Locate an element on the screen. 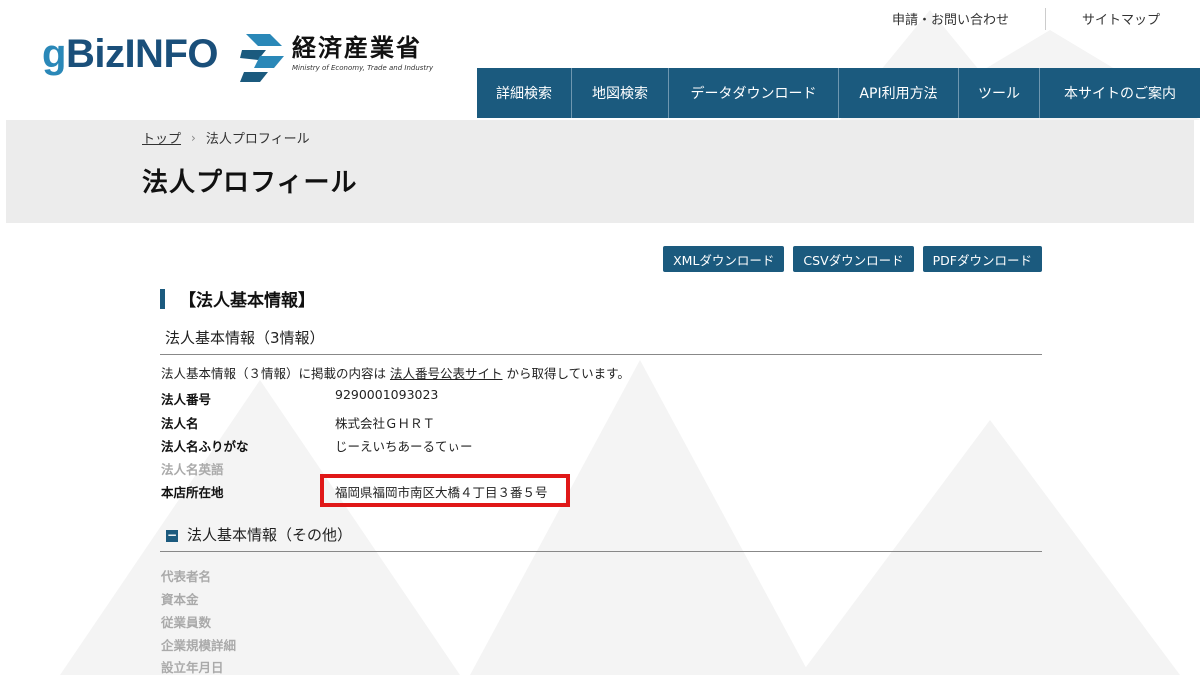 Image resolution: width=1200 pixels, height=675 pixels. note-suffix: から取得しています。 is located at coordinates (566, 373).